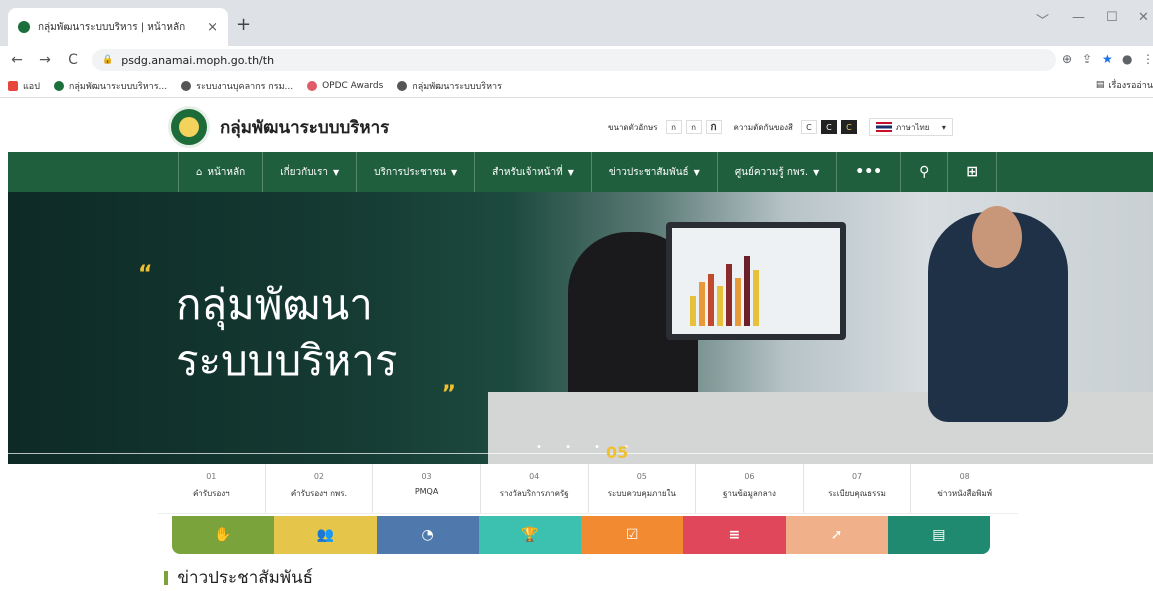 This screenshot has height=591, width=1153. I want to click on nav-news: ข่าวประชาสัมพันธ์ ▼, so click(655, 172).